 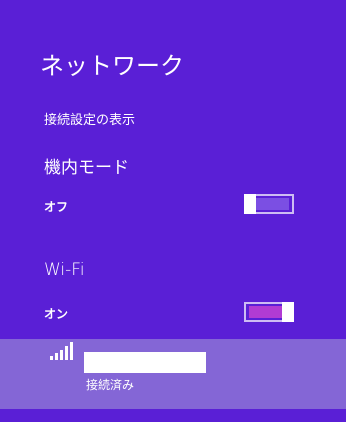 What do you see at coordinates (269, 312) in the screenshot?
I see `wifi-toggle` at bounding box center [269, 312].